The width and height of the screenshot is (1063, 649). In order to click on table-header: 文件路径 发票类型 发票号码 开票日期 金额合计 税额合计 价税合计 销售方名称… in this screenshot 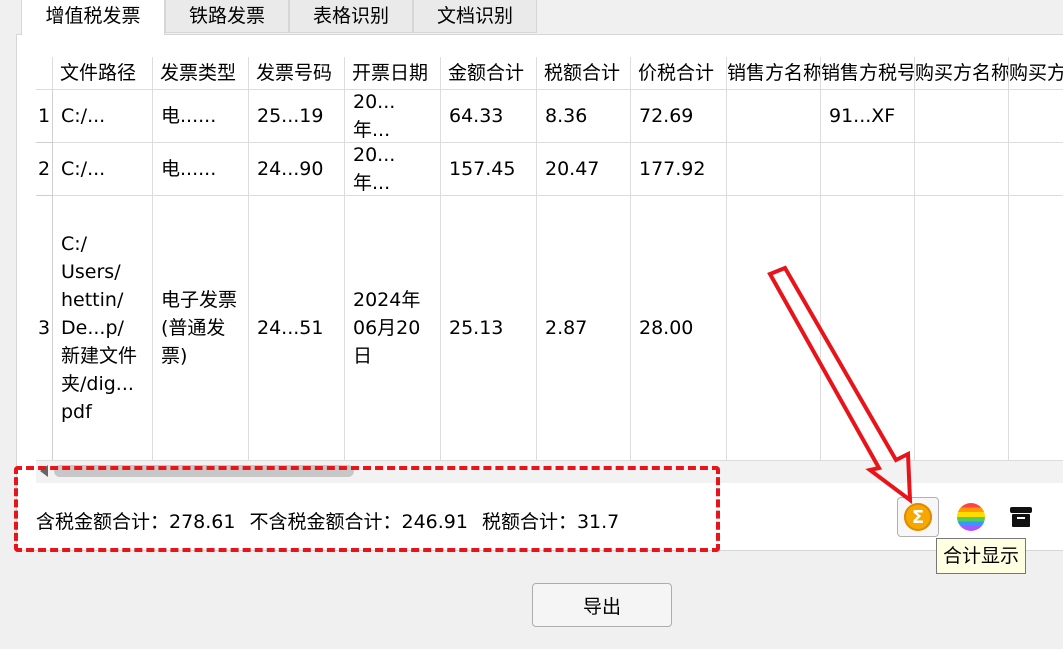, I will do `click(549, 73)`.